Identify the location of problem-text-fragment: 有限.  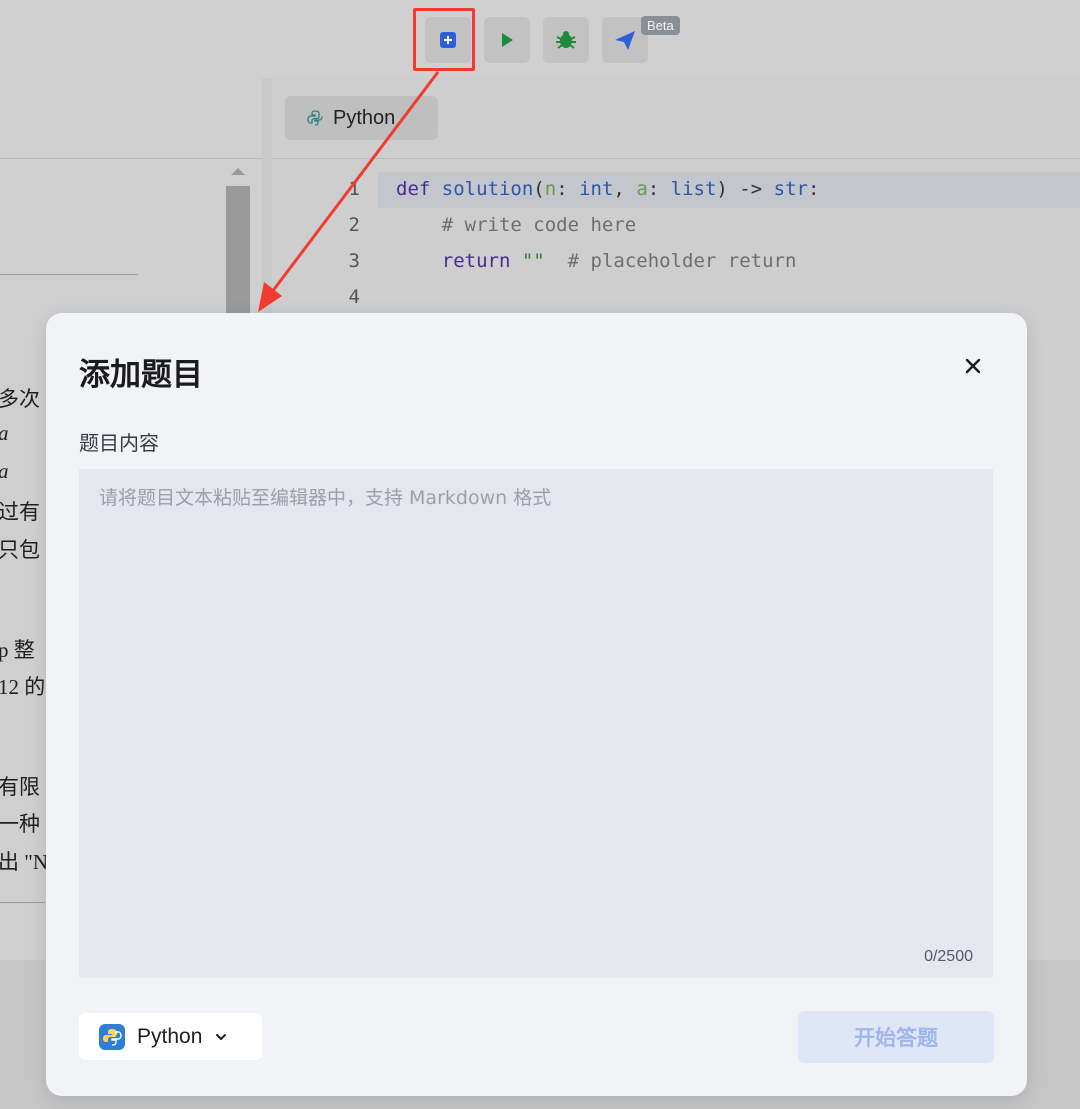
(20, 787).